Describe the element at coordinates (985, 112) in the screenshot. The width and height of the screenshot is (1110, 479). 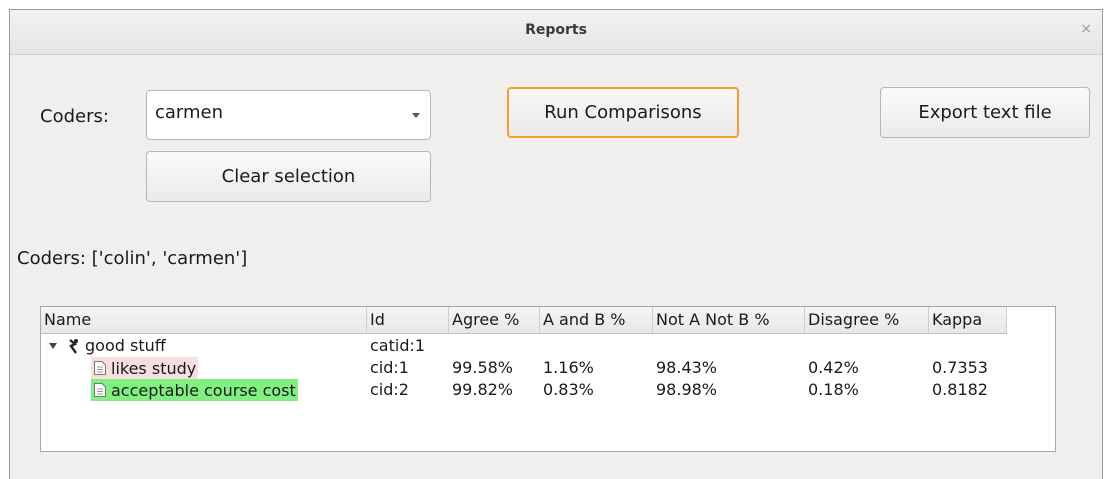
I see `export-text-file-button: Export text file` at that location.